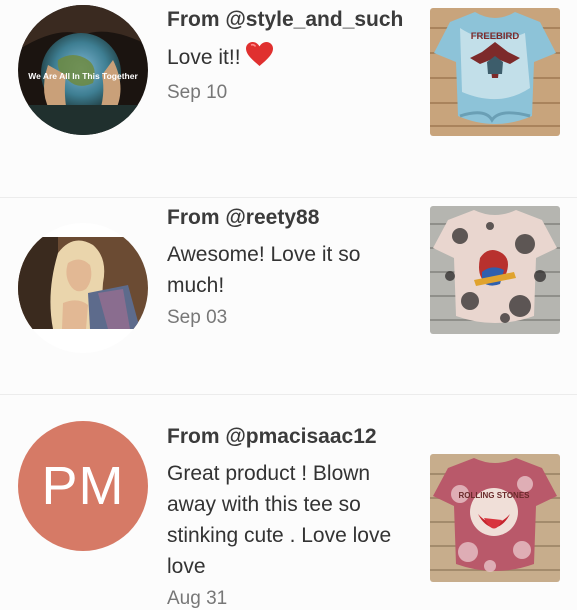  Describe the element at coordinates (287, 436) in the screenshot. I see `review-author: From @pmacisaac12` at that location.